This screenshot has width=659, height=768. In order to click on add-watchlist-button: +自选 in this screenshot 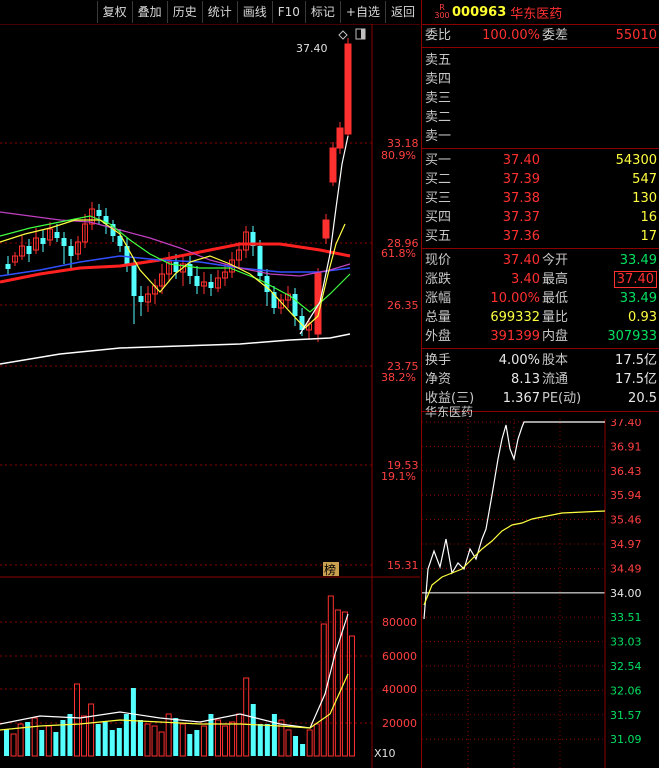, I will do `click(362, 12)`.